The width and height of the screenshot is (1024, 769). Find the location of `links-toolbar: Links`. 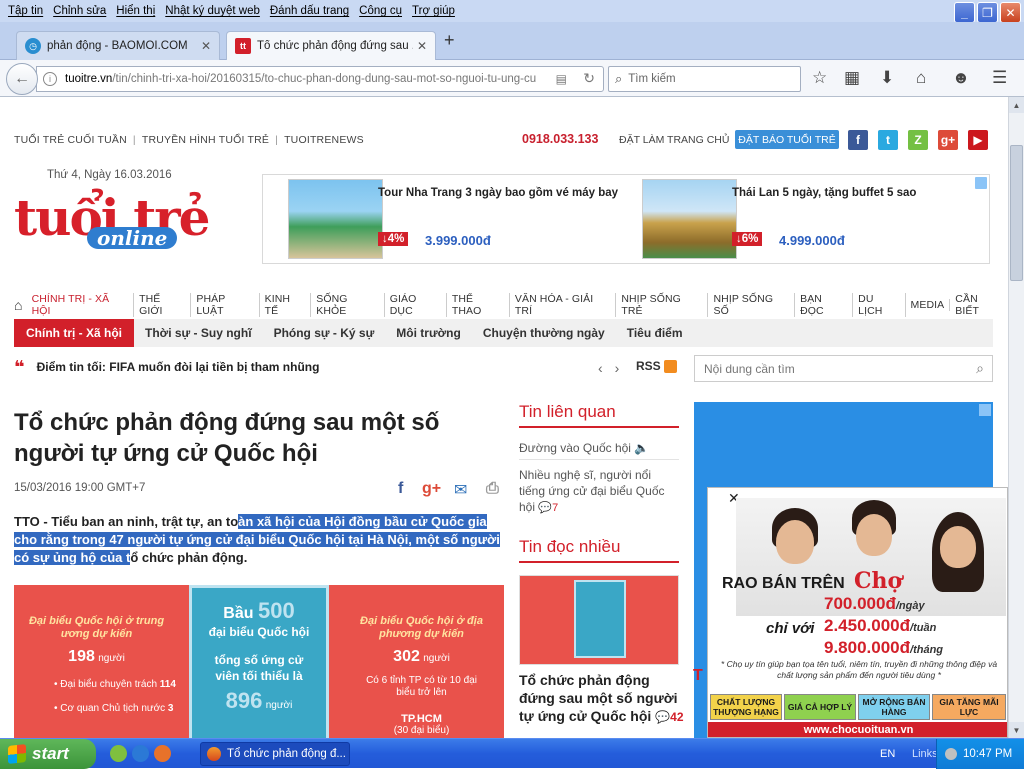

links-toolbar: Links is located at coordinates (925, 754).